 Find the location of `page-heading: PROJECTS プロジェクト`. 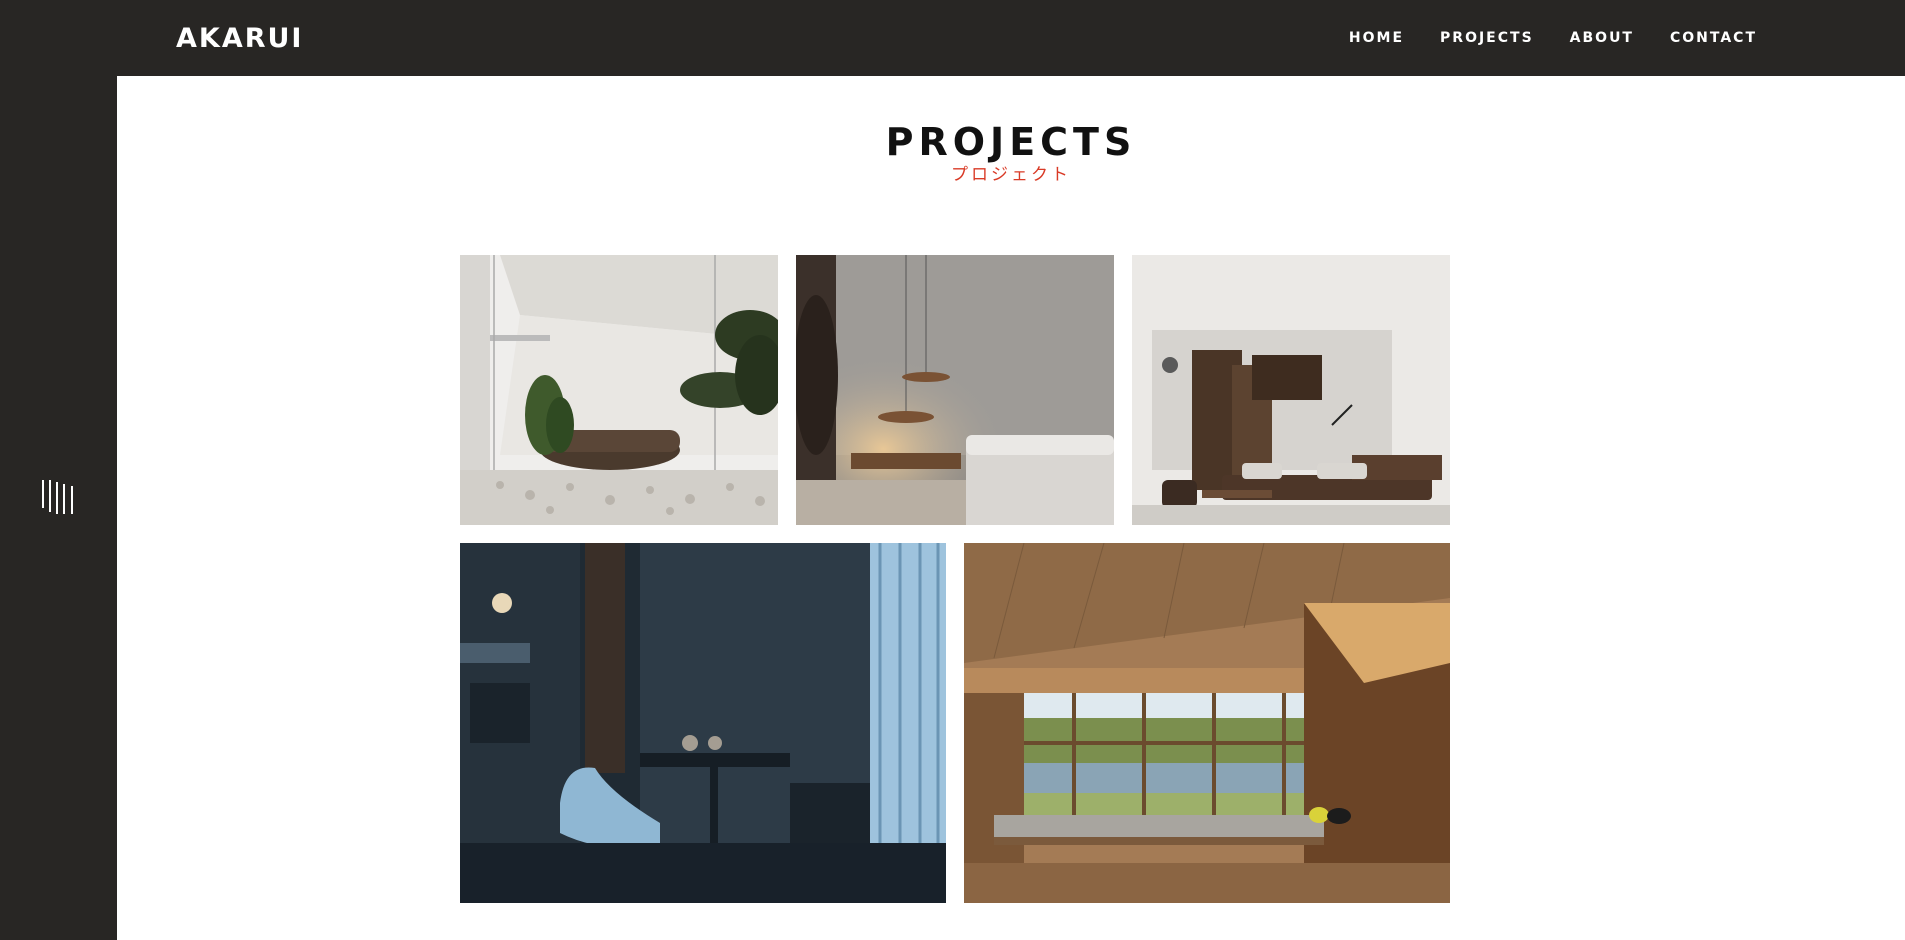

page-heading: PROJECTS プロジェクト is located at coordinates (1011, 153).